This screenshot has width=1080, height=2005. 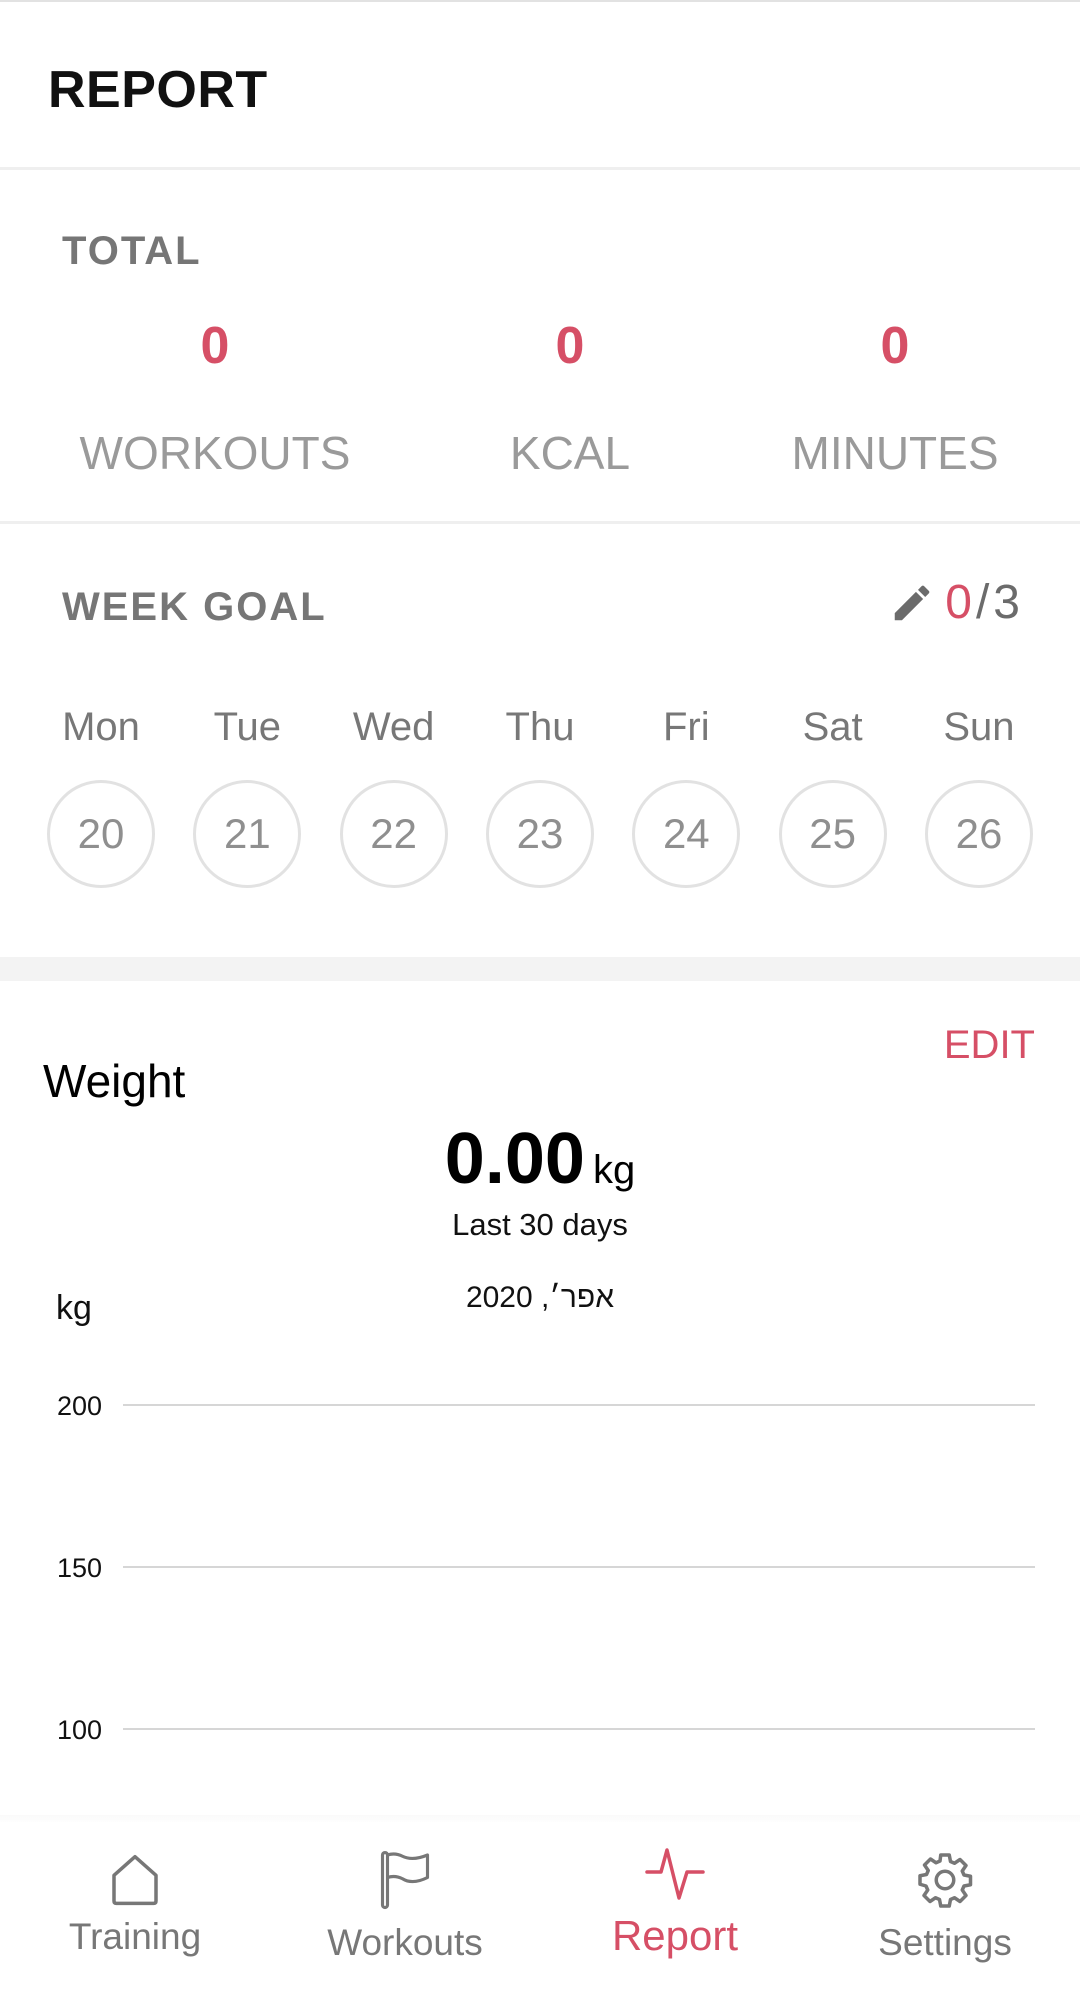 What do you see at coordinates (895, 395) in the screenshot?
I see `stat-minutes: 0 MINUTES` at bounding box center [895, 395].